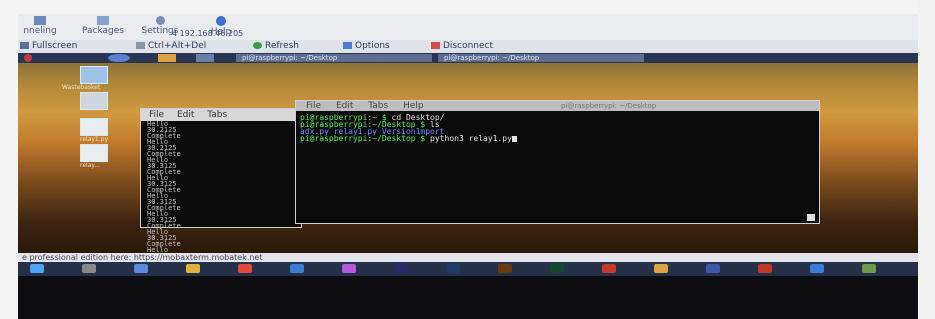 The height and width of the screenshot is (319, 935). I want to click on raspberry-menu-icon, so click(28, 58).